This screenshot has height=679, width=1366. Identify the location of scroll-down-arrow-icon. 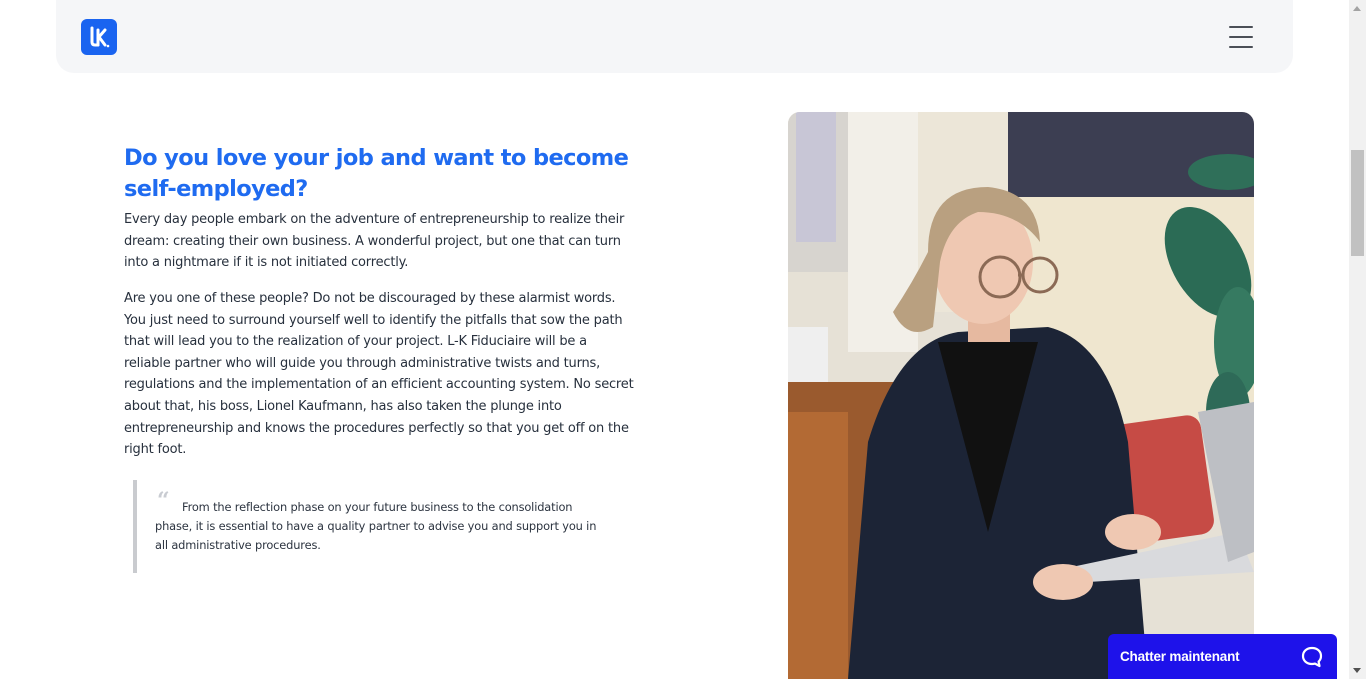
(1357, 670).